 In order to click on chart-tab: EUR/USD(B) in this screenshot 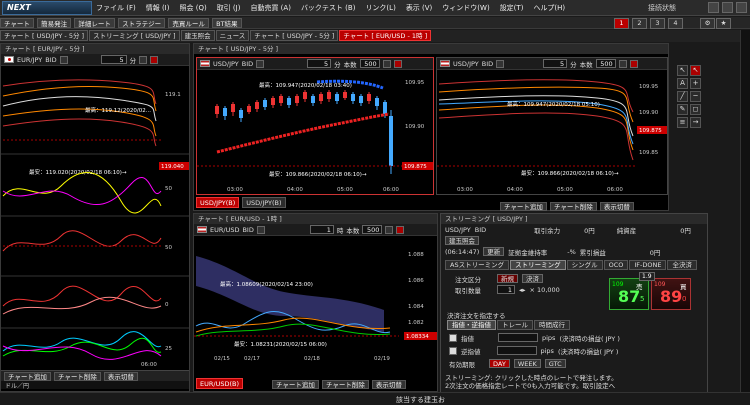, I will do `click(219, 383)`.